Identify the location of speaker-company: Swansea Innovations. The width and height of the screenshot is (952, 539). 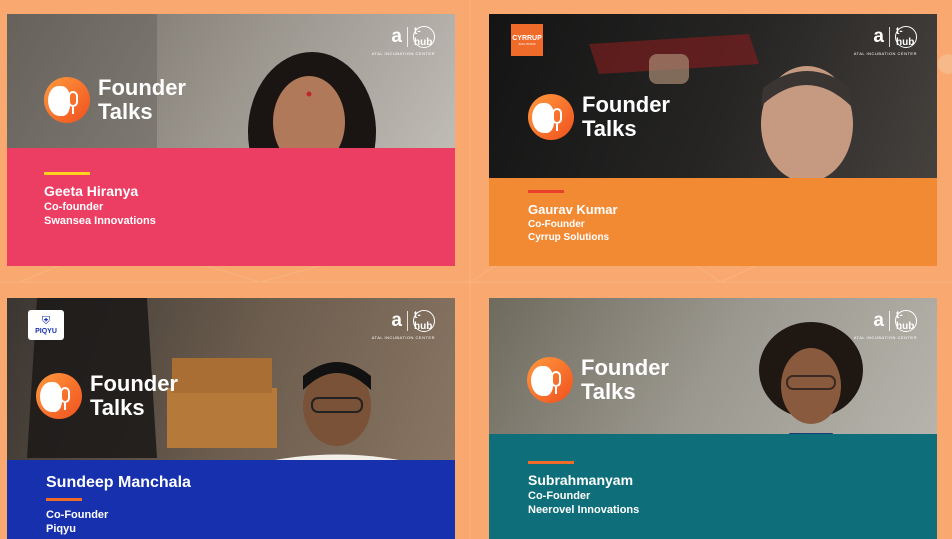
(100, 221).